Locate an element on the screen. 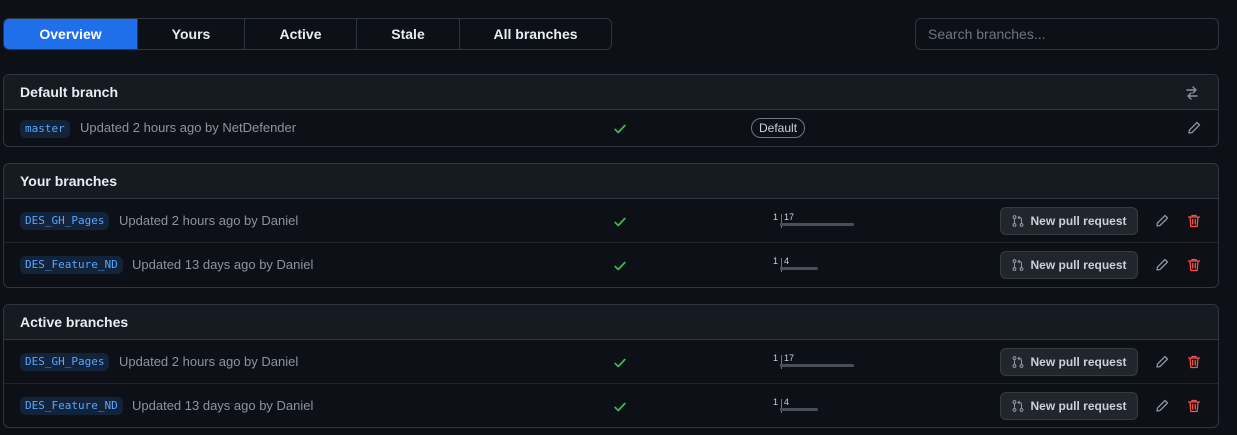 This screenshot has width=1237, height=435. switch-default-branch-icon is located at coordinates (1192, 93).